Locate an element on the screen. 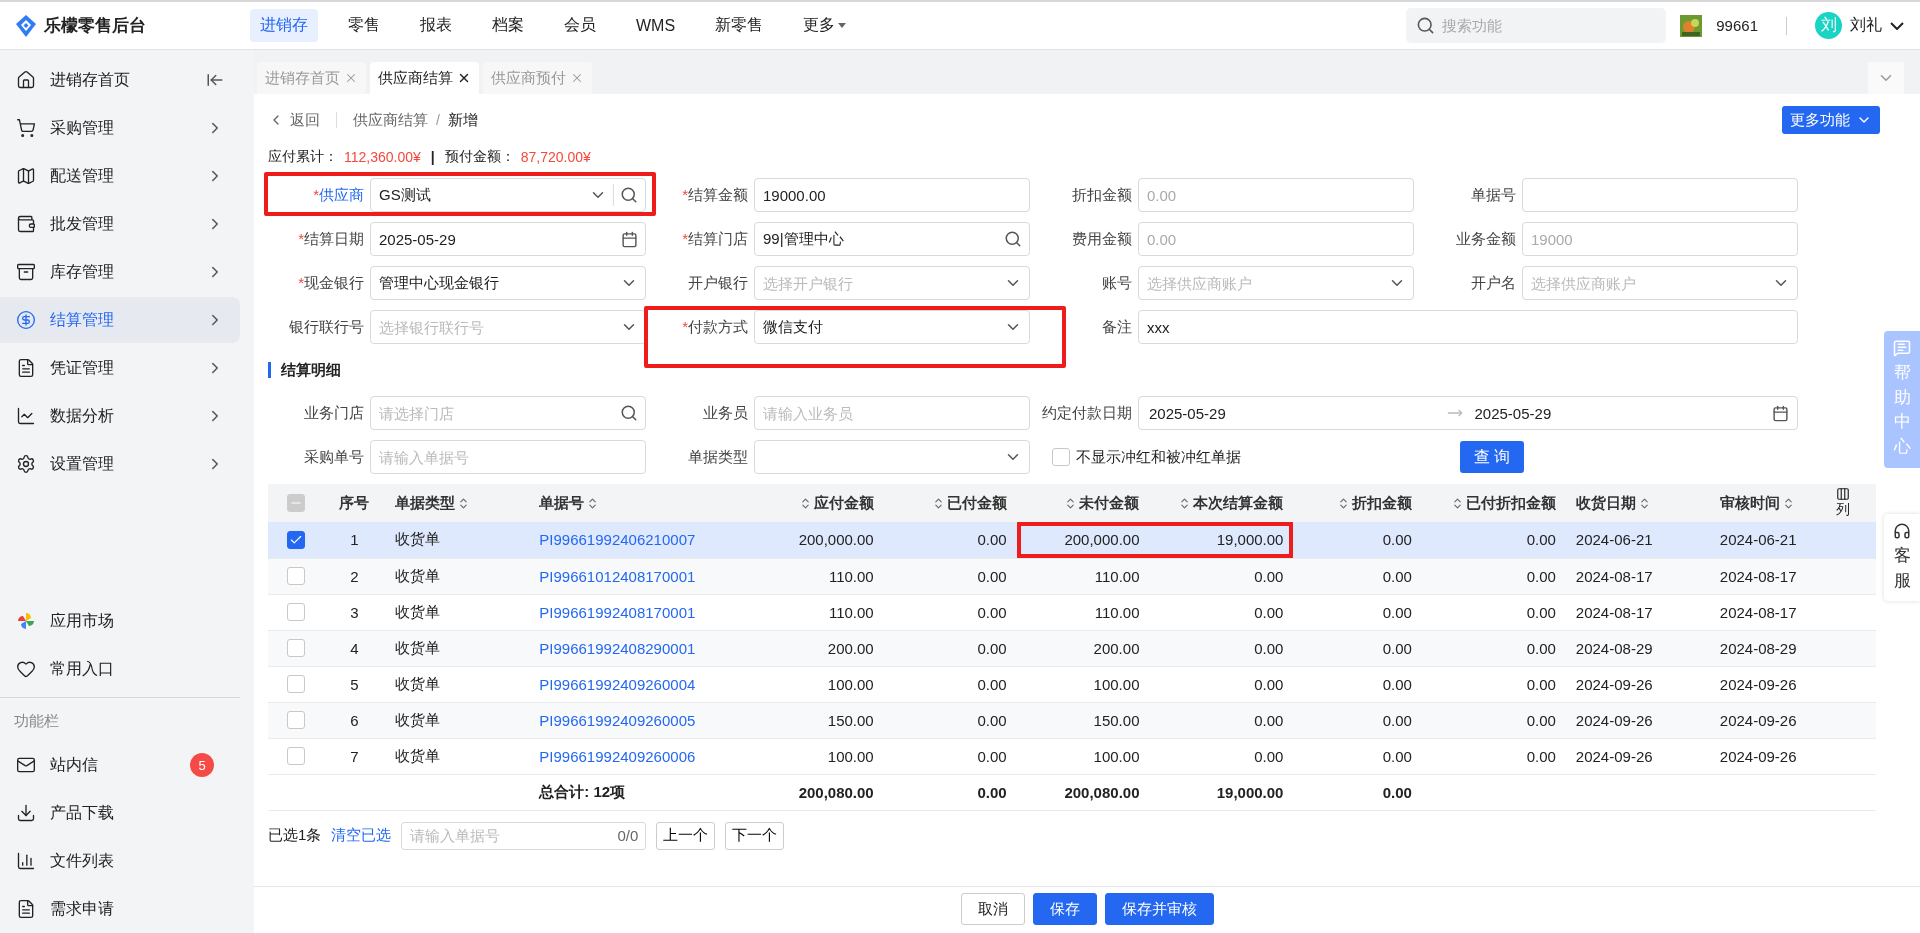  previous-button: 上一个 is located at coordinates (686, 835).